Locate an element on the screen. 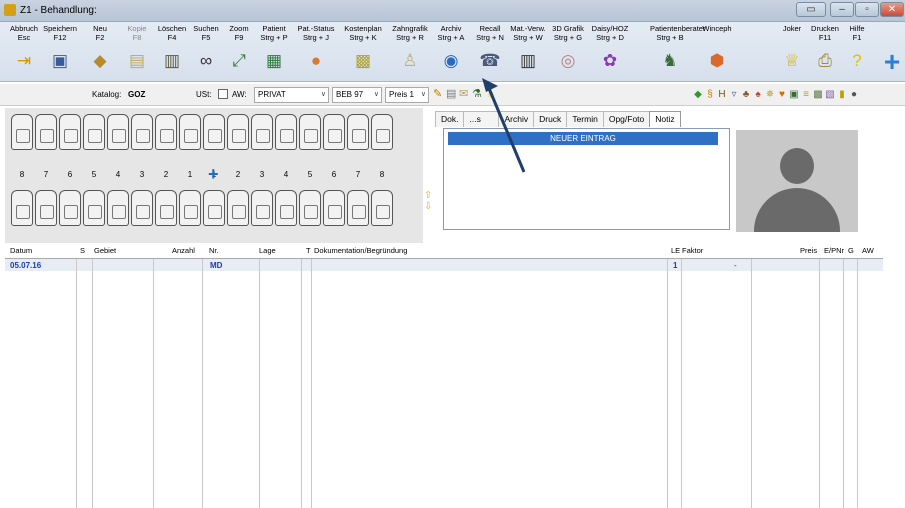 This screenshot has height=508, width=905. col-lage: Lage is located at coordinates (267, 250).